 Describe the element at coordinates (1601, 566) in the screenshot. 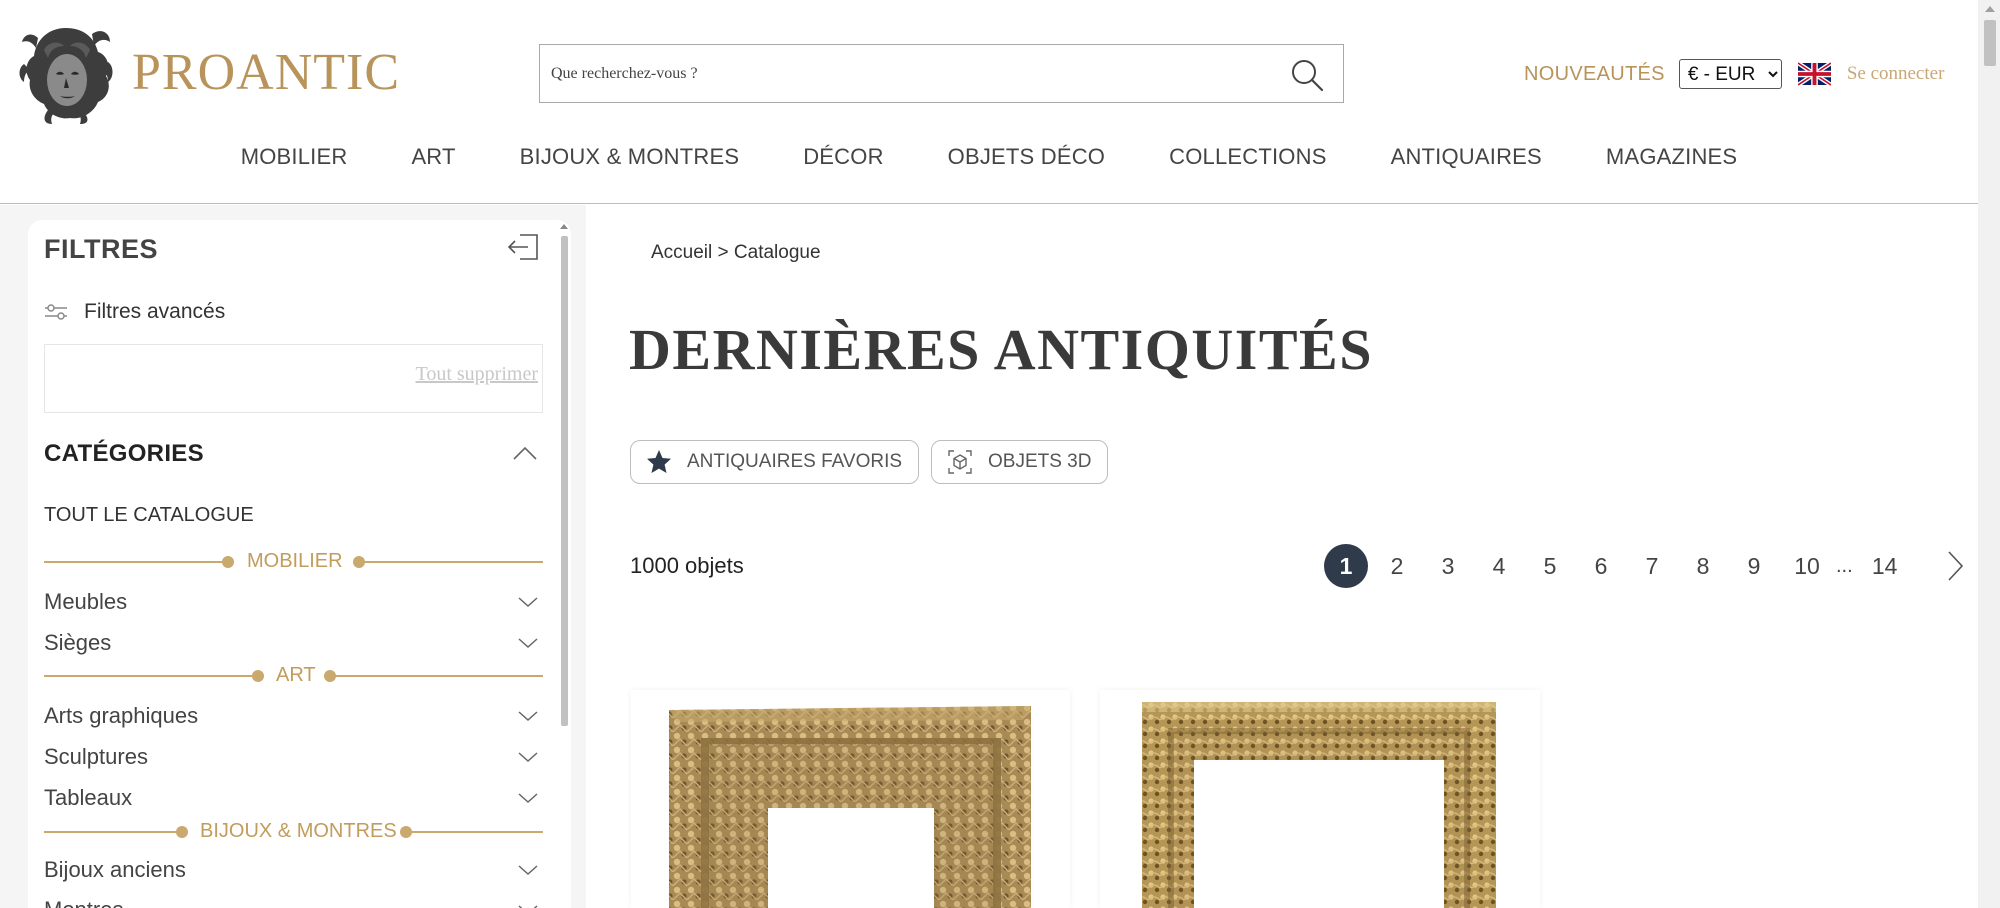

I see `page-6: 6` at that location.